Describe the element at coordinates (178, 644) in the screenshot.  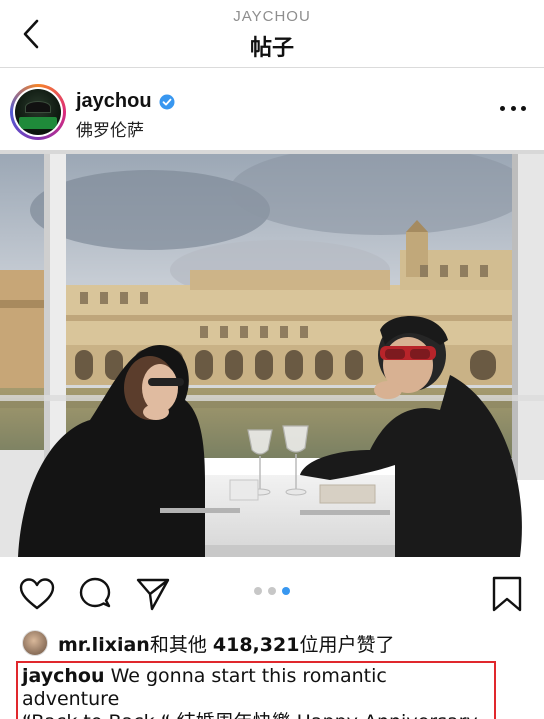
I see `likes-connector: 和其他` at that location.